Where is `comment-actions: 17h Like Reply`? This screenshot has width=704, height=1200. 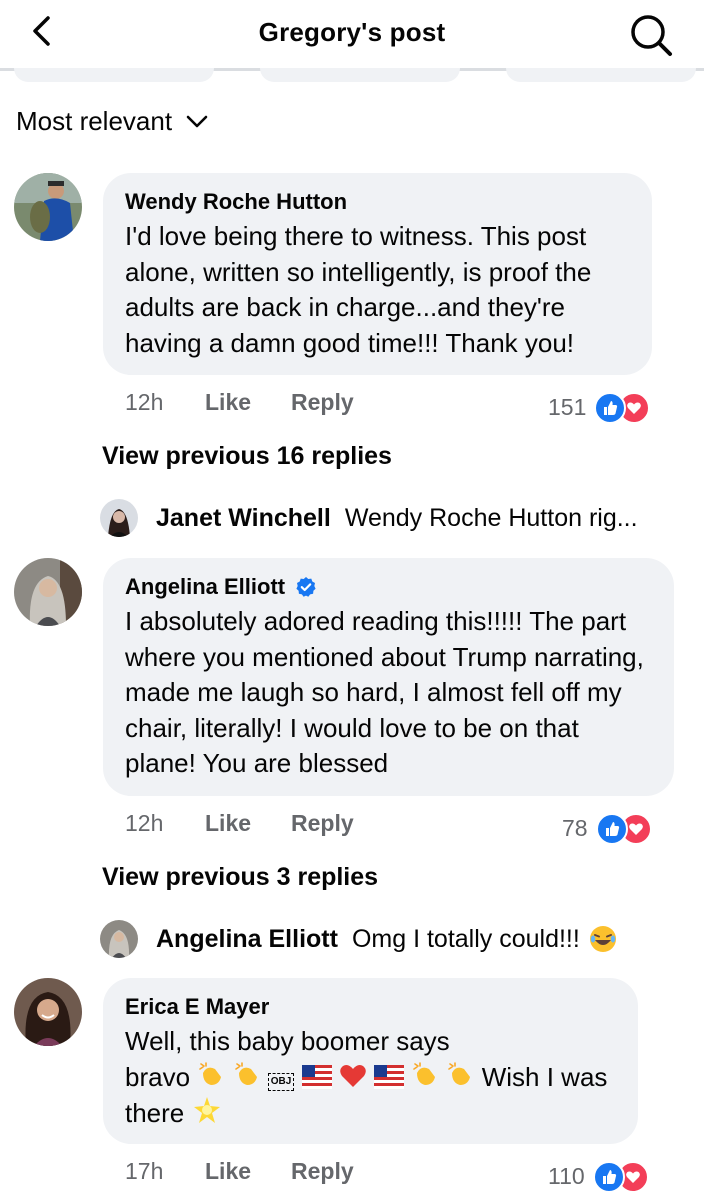 comment-actions: 17h Like Reply is located at coordinates (259, 1171).